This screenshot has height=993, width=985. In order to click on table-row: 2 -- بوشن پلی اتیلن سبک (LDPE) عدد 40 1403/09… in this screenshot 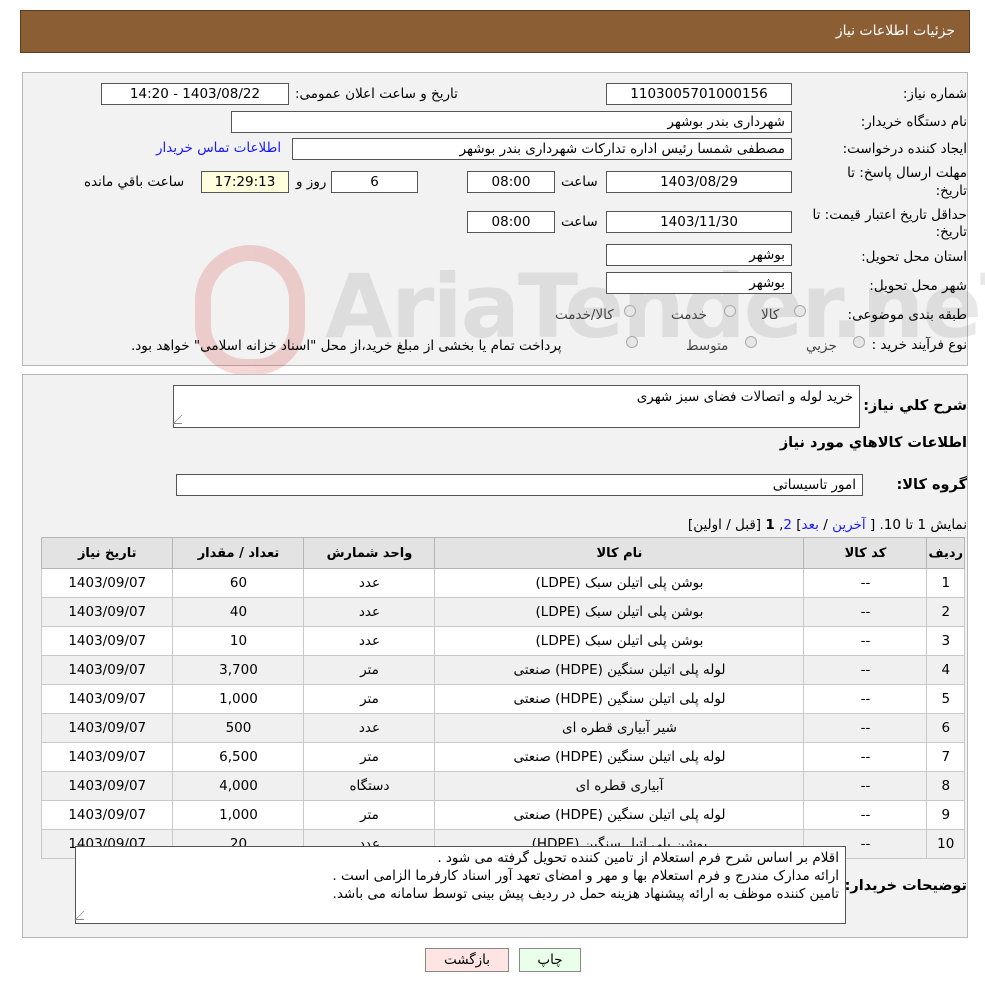, I will do `click(502, 612)`.